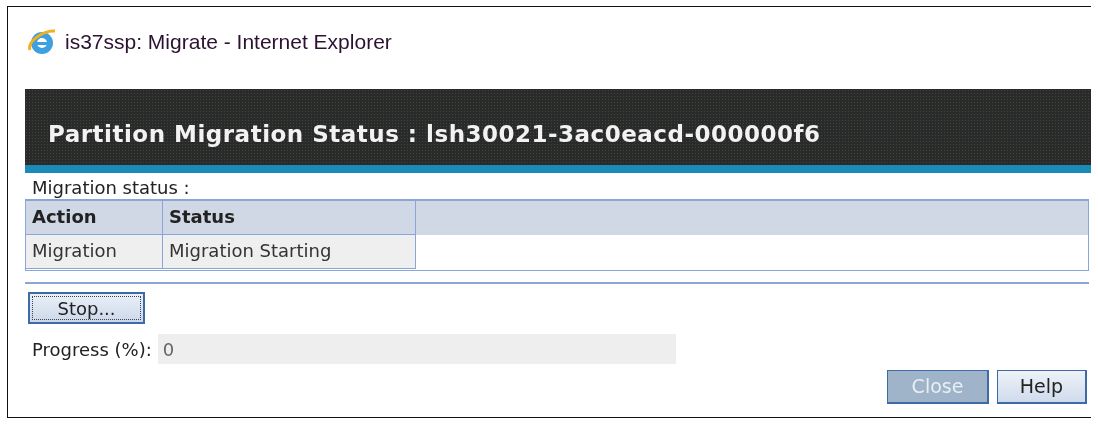 This screenshot has height=434, width=1098. Describe the element at coordinates (111, 187) in the screenshot. I see `section-label: Migration status :` at that location.